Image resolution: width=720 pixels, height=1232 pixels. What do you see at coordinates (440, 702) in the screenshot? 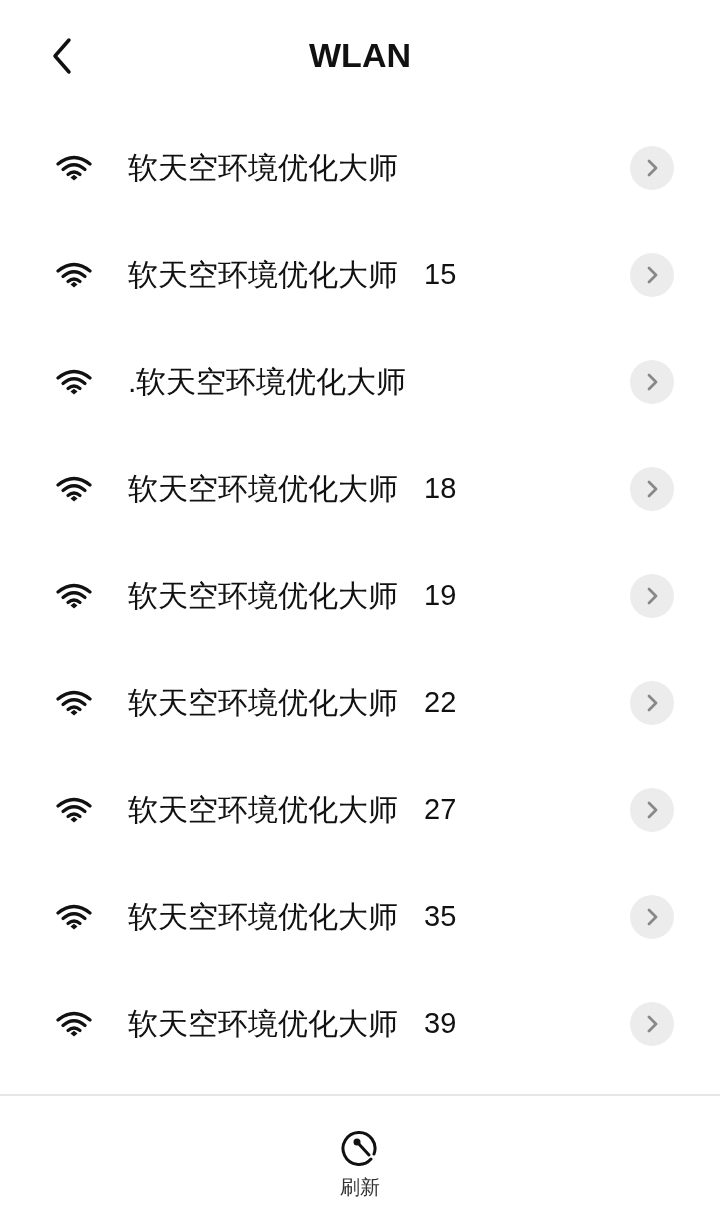
I see `network-number: 22` at bounding box center [440, 702].